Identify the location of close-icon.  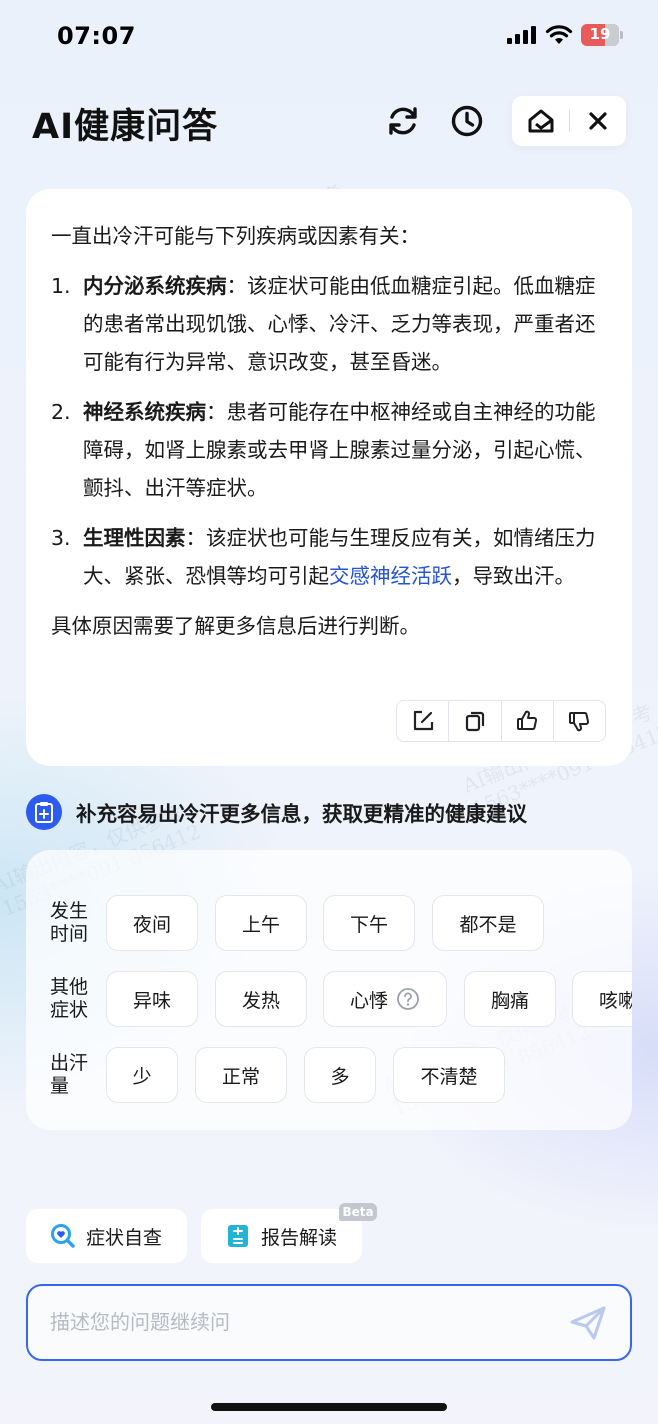
(598, 121).